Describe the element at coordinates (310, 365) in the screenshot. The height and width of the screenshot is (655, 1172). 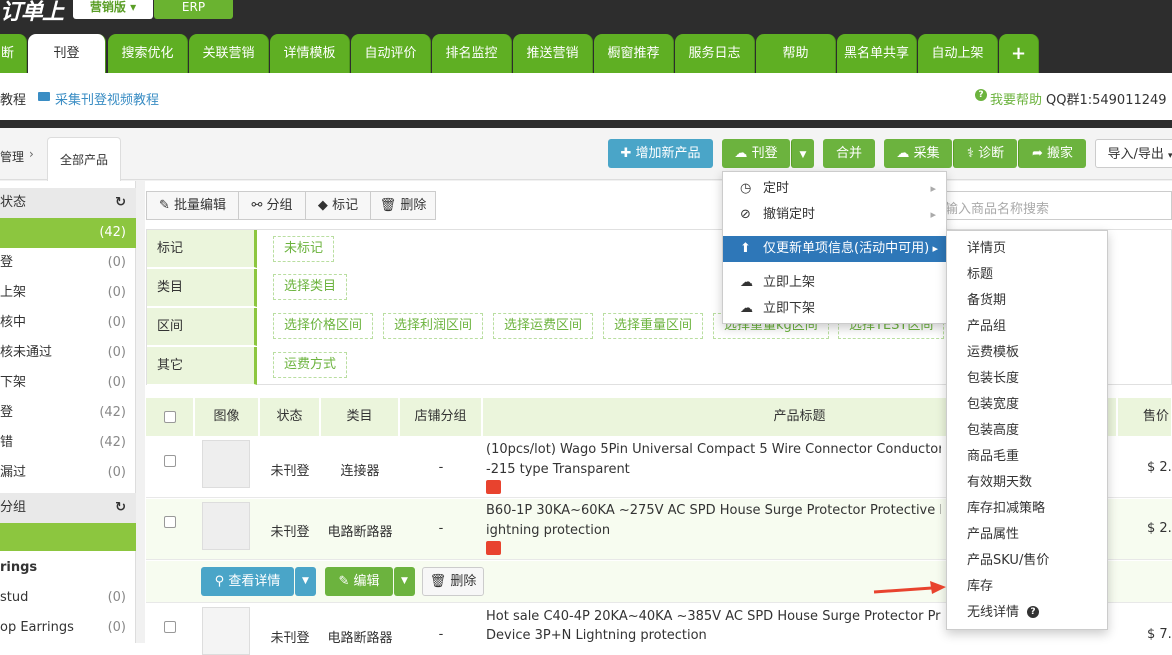
I see `filter-tag: 运费方式` at that location.